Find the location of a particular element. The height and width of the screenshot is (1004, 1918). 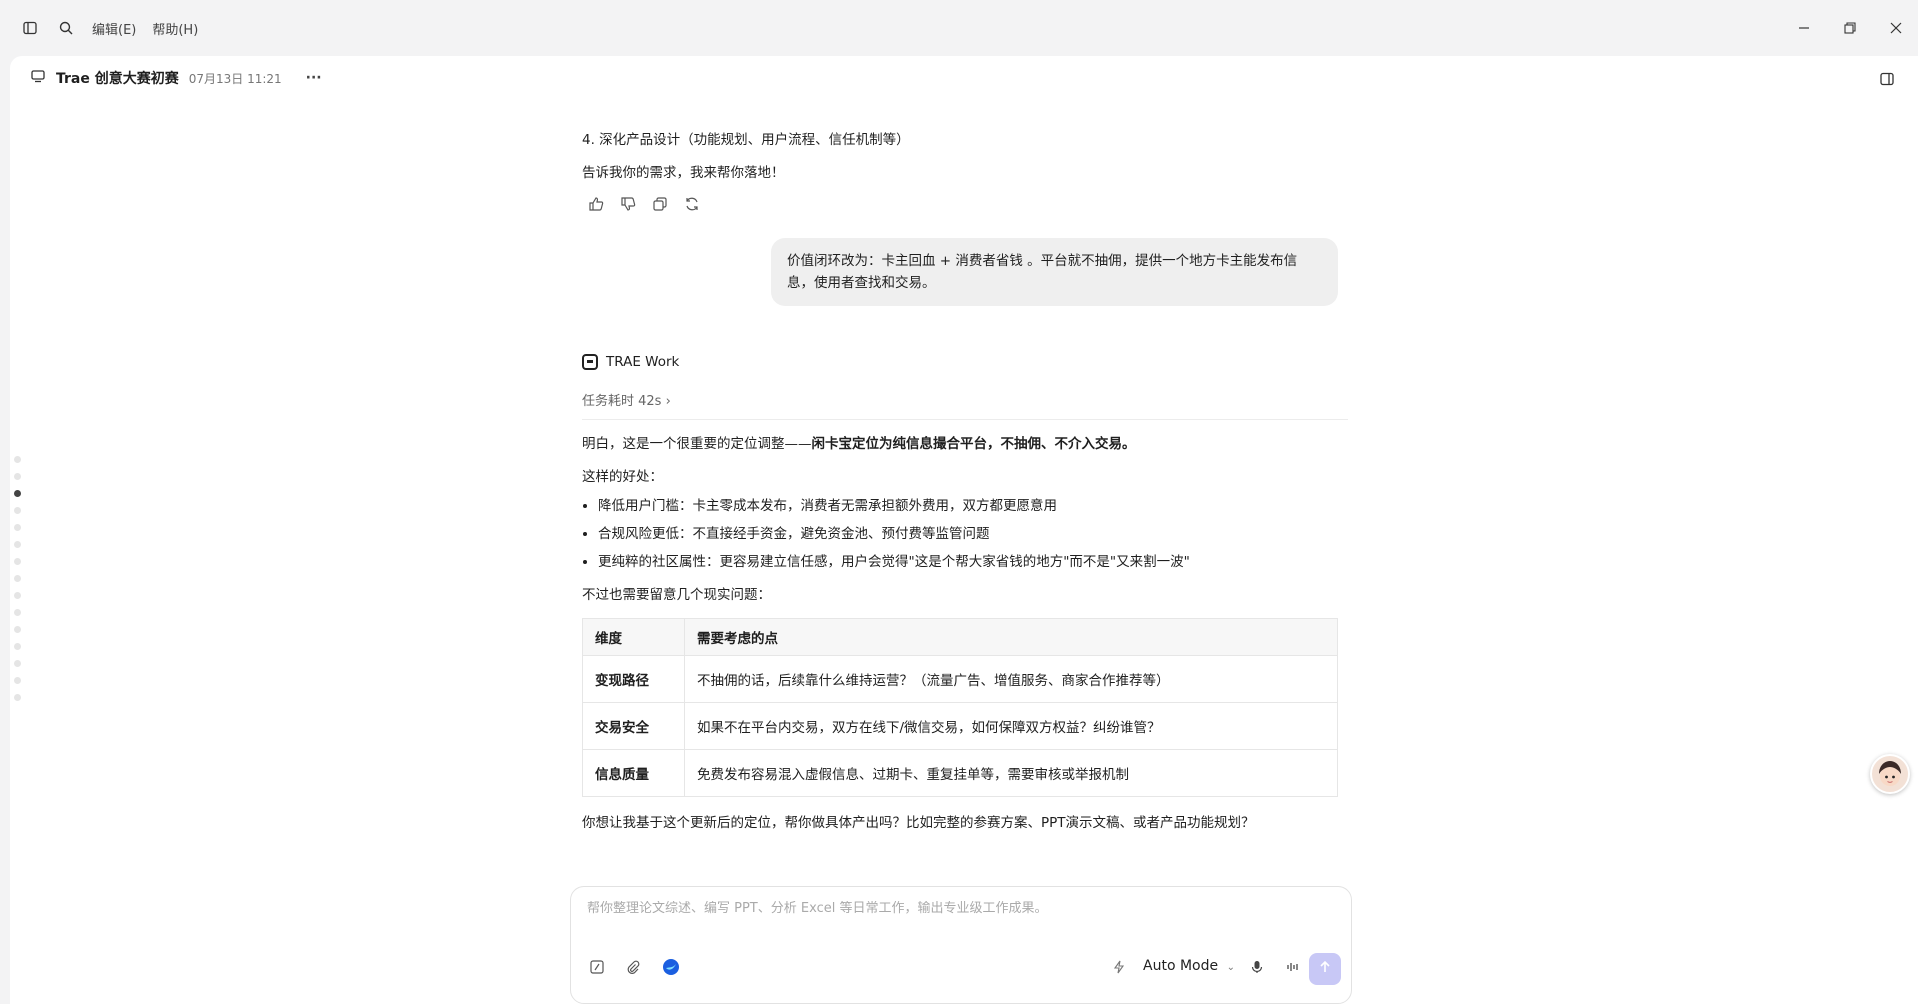

table-row: 变现路径 不抽佣的话，后续靠什么维持运营？（流量广告、增值服务、商家合作推荐等） is located at coordinates (960, 679).